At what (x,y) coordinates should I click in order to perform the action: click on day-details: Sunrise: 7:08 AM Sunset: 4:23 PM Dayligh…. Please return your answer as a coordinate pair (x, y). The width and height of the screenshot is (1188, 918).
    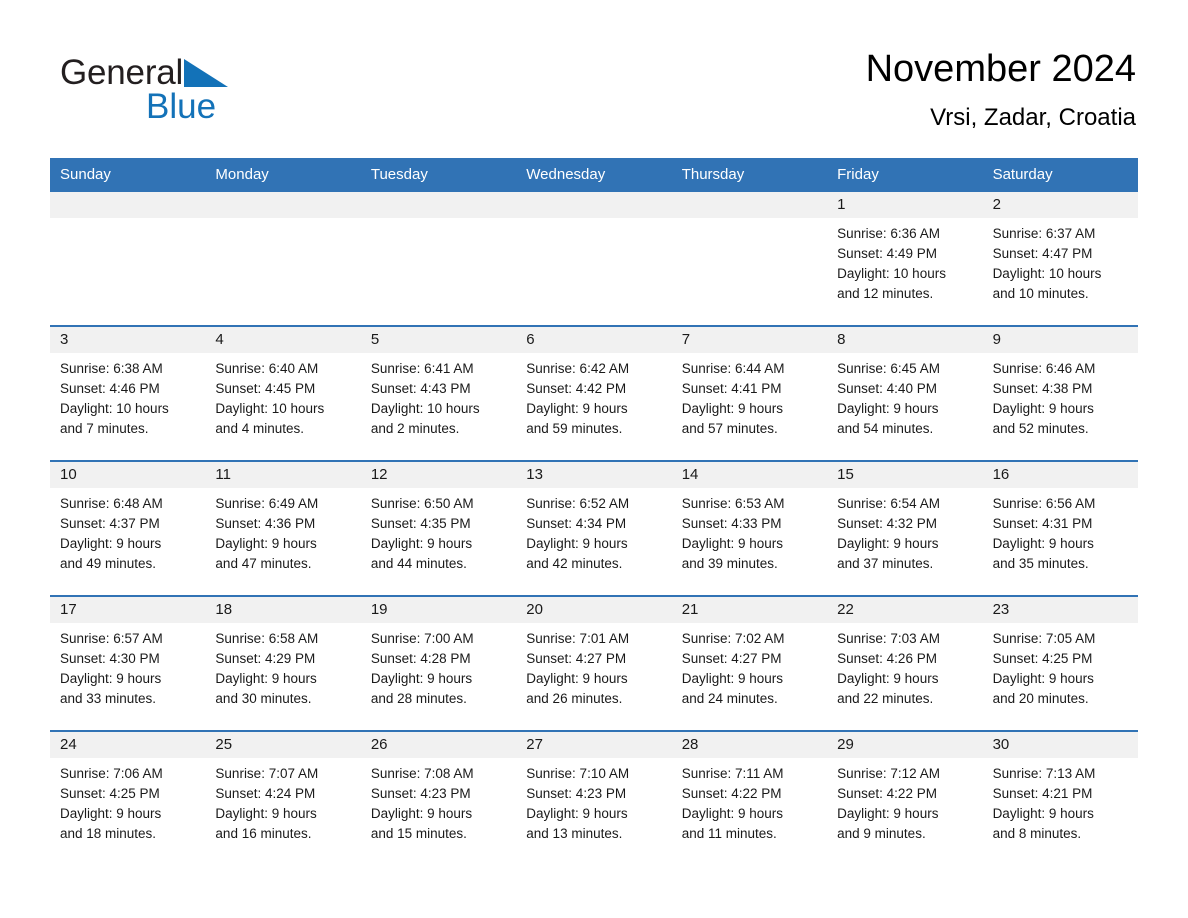
    Looking at the image, I should click on (422, 803).